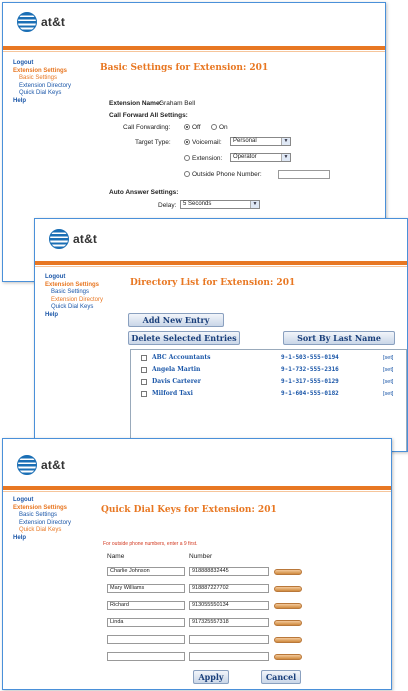 This screenshot has height=691, width=408. I want to click on add-new-entry-button: Add New Entry, so click(176, 320).